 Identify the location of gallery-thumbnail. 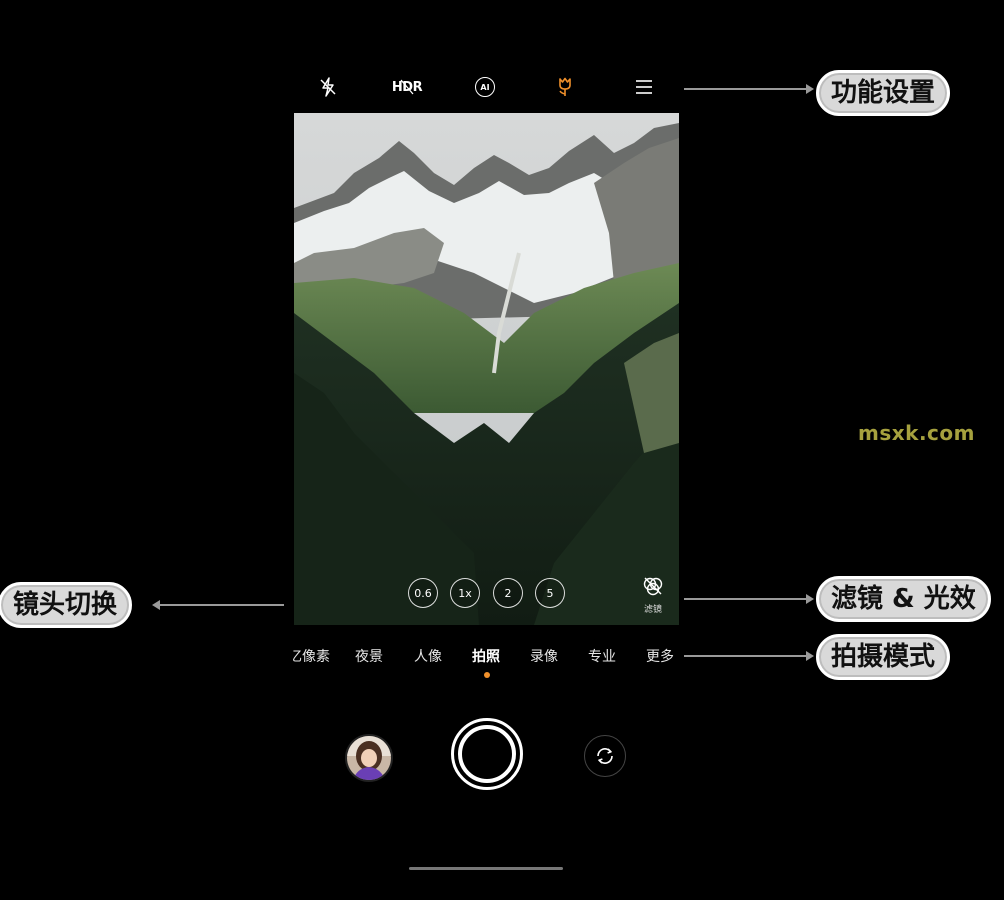
(369, 758).